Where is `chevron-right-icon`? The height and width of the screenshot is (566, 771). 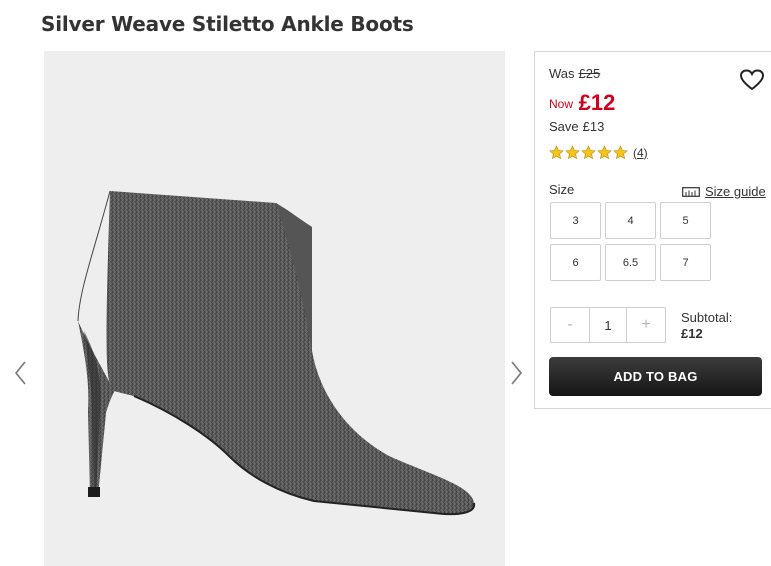
chevron-right-icon is located at coordinates (517, 373).